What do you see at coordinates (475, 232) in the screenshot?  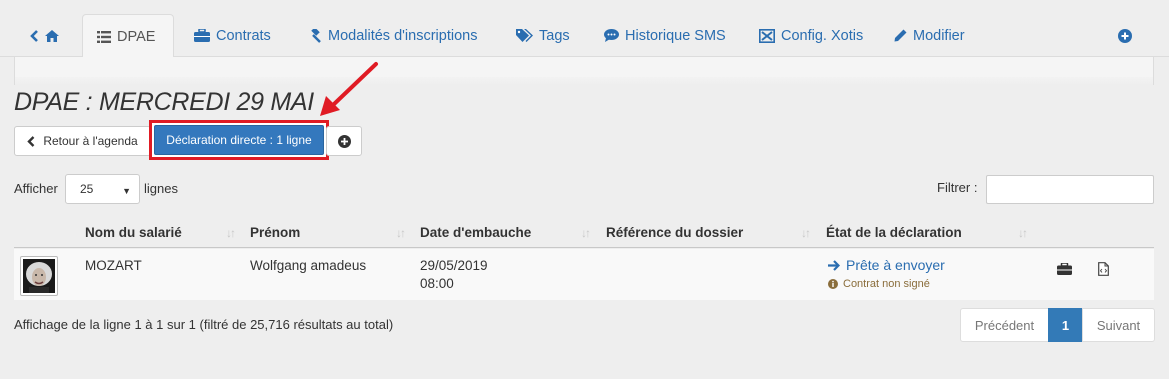 I see `column-header-date: Date d'embauche` at bounding box center [475, 232].